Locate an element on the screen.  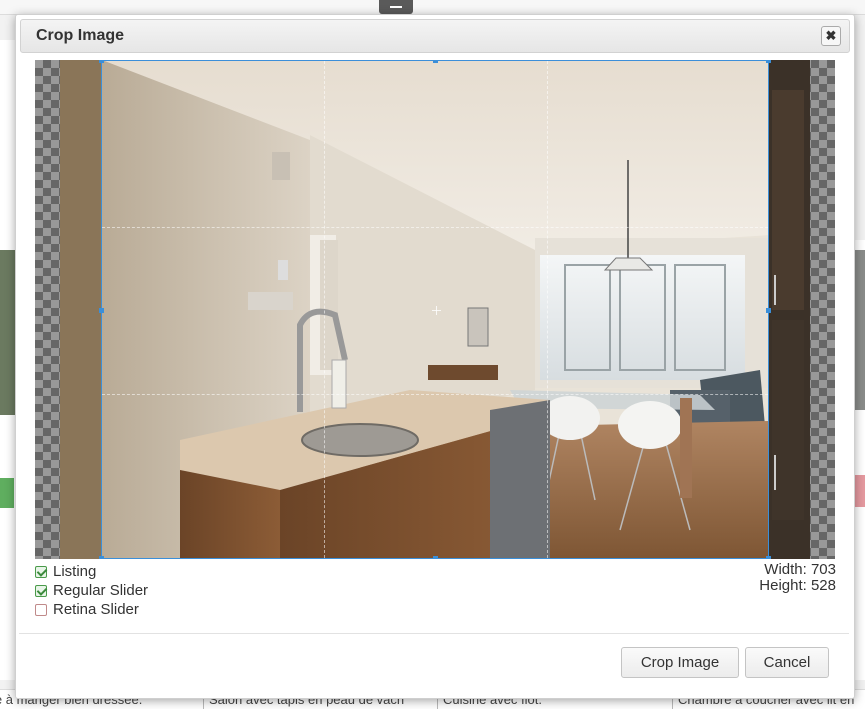
dialog-titlebar: Crop Image ✖ is located at coordinates (435, 36).